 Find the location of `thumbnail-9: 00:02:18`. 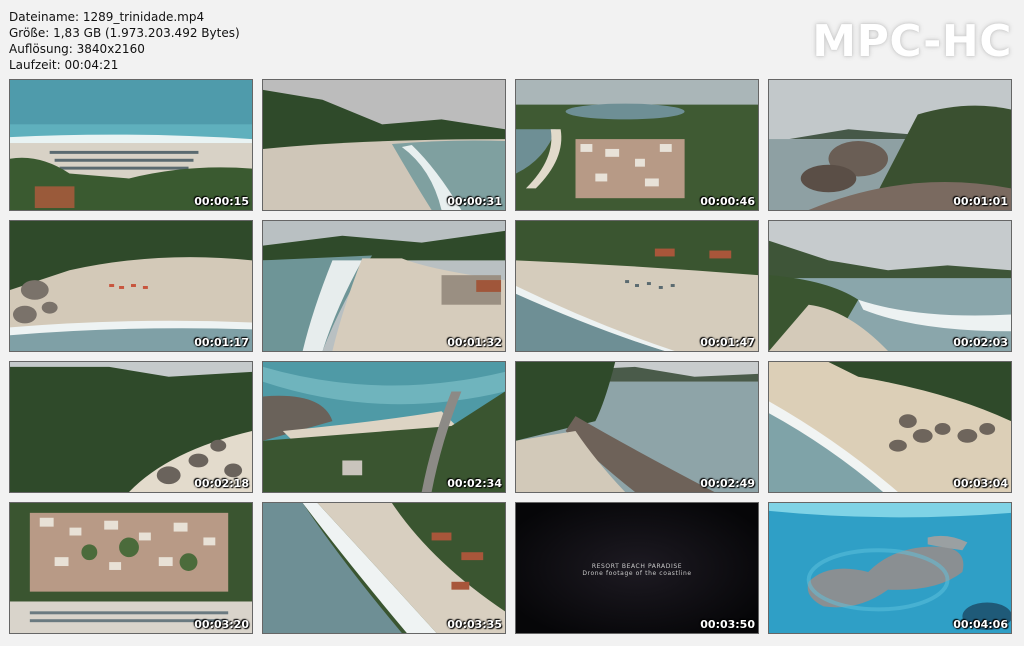

thumbnail-9: 00:02:18 is located at coordinates (131, 427).